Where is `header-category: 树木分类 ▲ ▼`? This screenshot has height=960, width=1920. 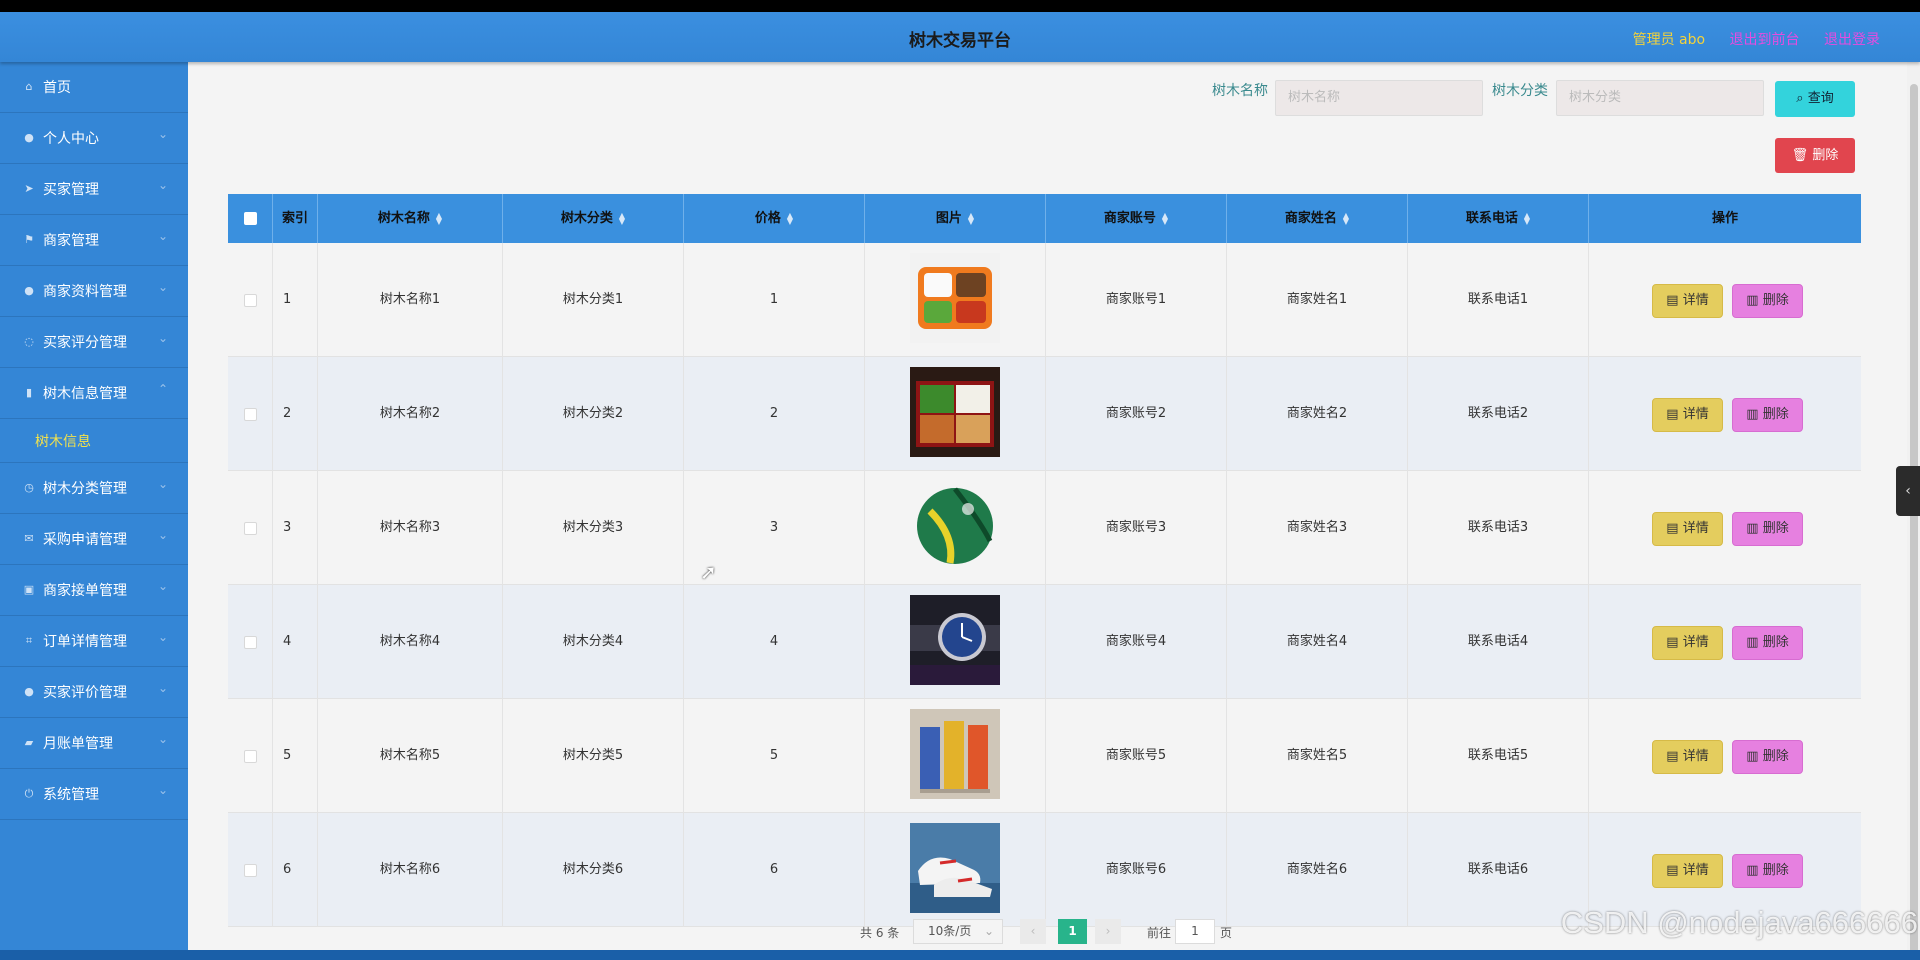 header-category: 树木分类 ▲ ▼ is located at coordinates (593, 218).